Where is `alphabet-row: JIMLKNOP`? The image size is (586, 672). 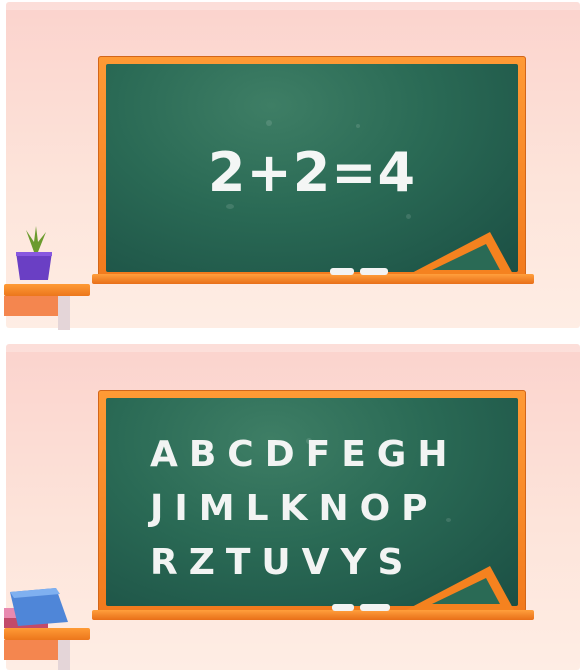
alphabet-row: JIMLKNOP is located at coordinates (294, 508).